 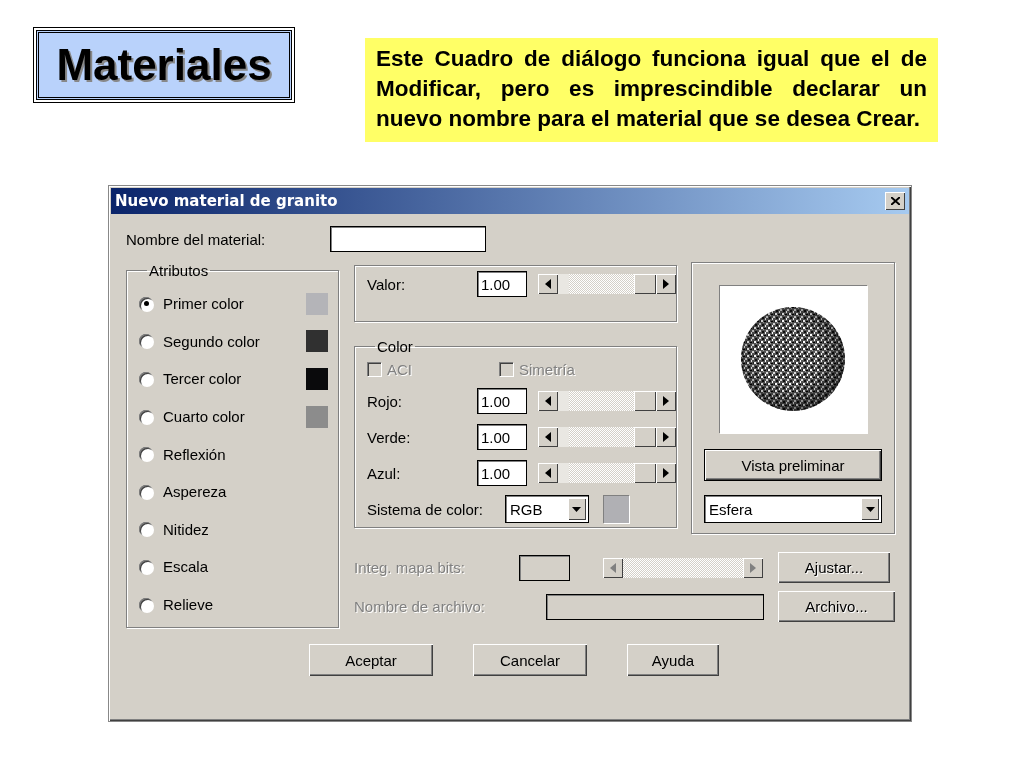 I want to click on dialog-button: Aceptar, so click(x=371, y=660).